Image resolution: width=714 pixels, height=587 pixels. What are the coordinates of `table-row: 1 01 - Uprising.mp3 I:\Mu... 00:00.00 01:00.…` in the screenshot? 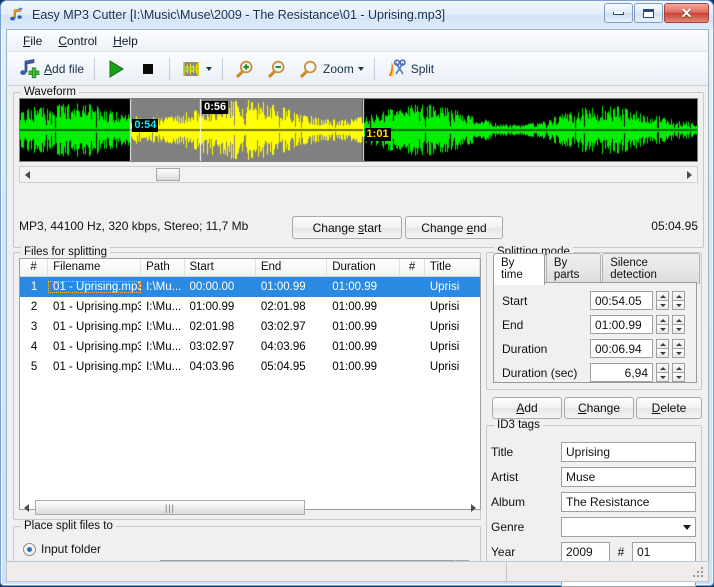 It's located at (250, 287).